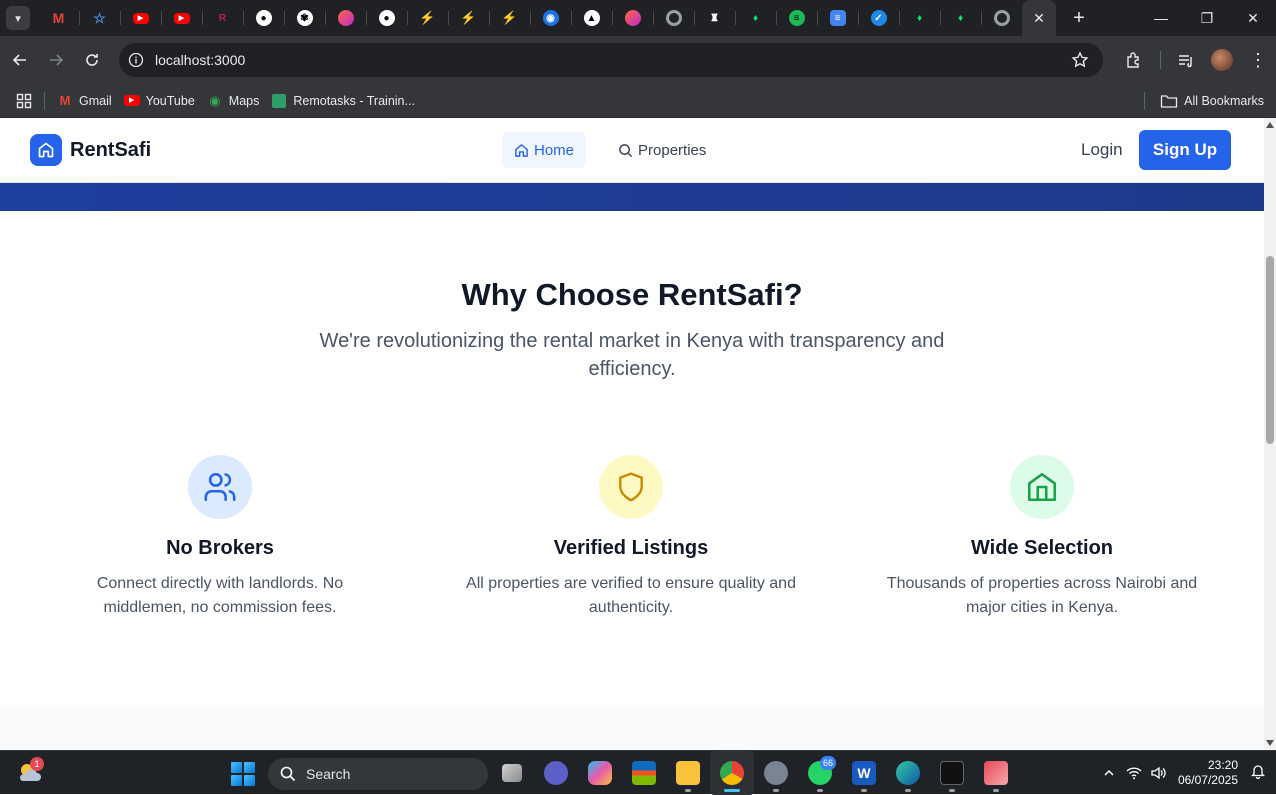 The image size is (1276, 795). Describe the element at coordinates (378, 774) in the screenshot. I see `taskbar-search: Search` at that location.